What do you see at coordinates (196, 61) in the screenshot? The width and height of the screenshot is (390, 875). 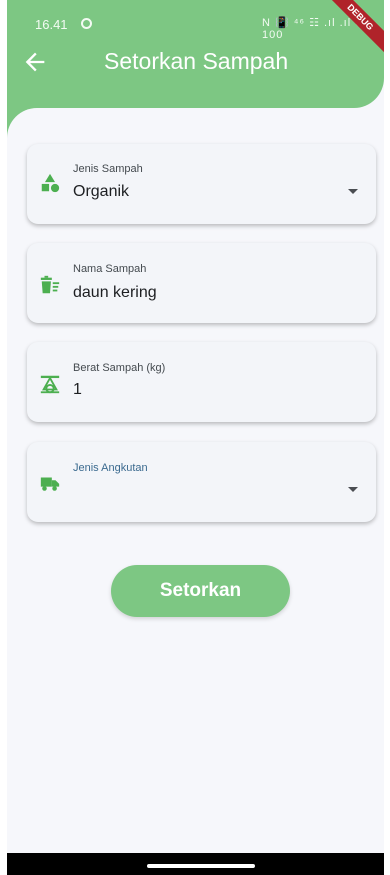 I see `page-title: Setorkan Sampah` at bounding box center [196, 61].